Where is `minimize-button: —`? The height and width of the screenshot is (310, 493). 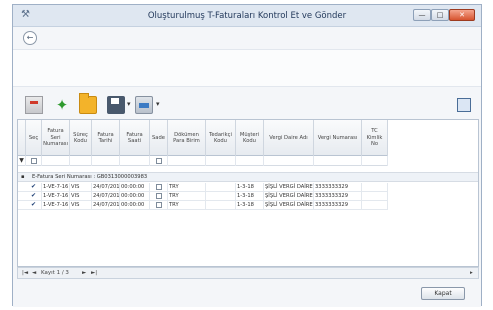
minimize-button: — is located at coordinates (422, 15).